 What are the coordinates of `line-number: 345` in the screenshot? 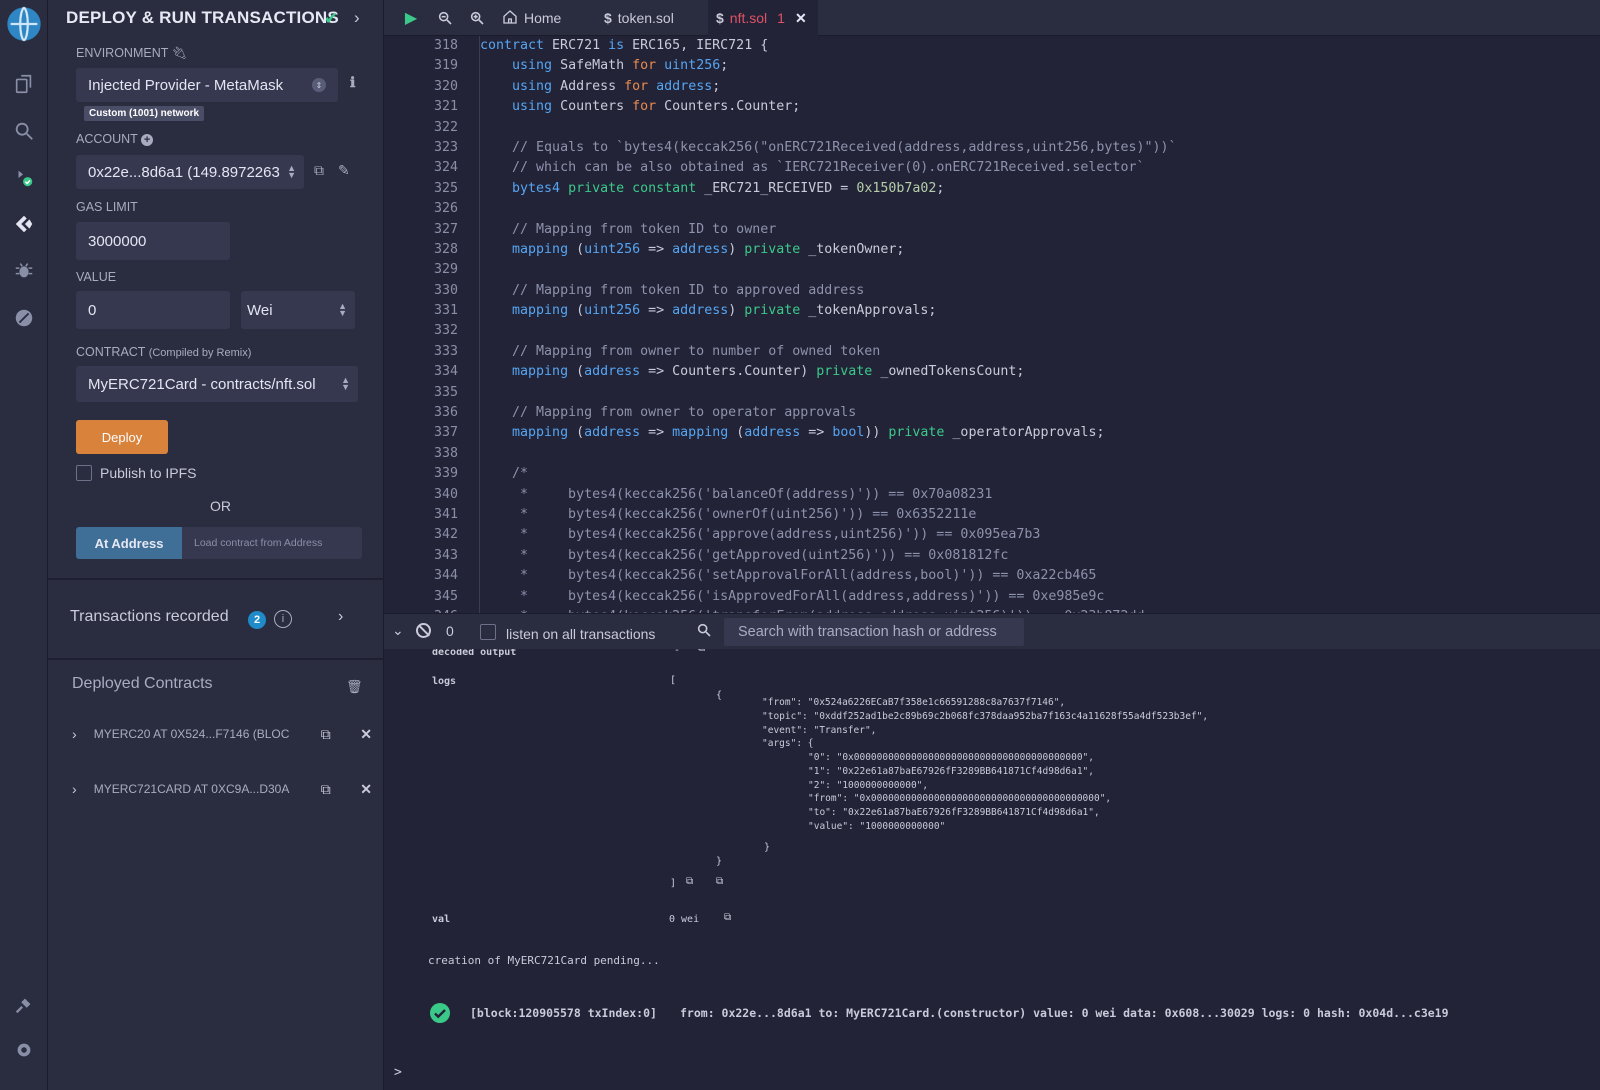 It's located at (445, 596).